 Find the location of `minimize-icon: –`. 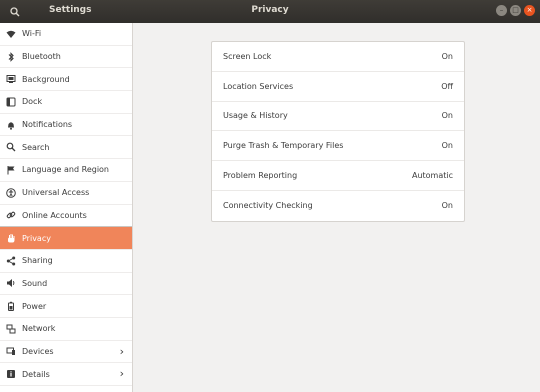

minimize-icon: – is located at coordinates (501, 10).